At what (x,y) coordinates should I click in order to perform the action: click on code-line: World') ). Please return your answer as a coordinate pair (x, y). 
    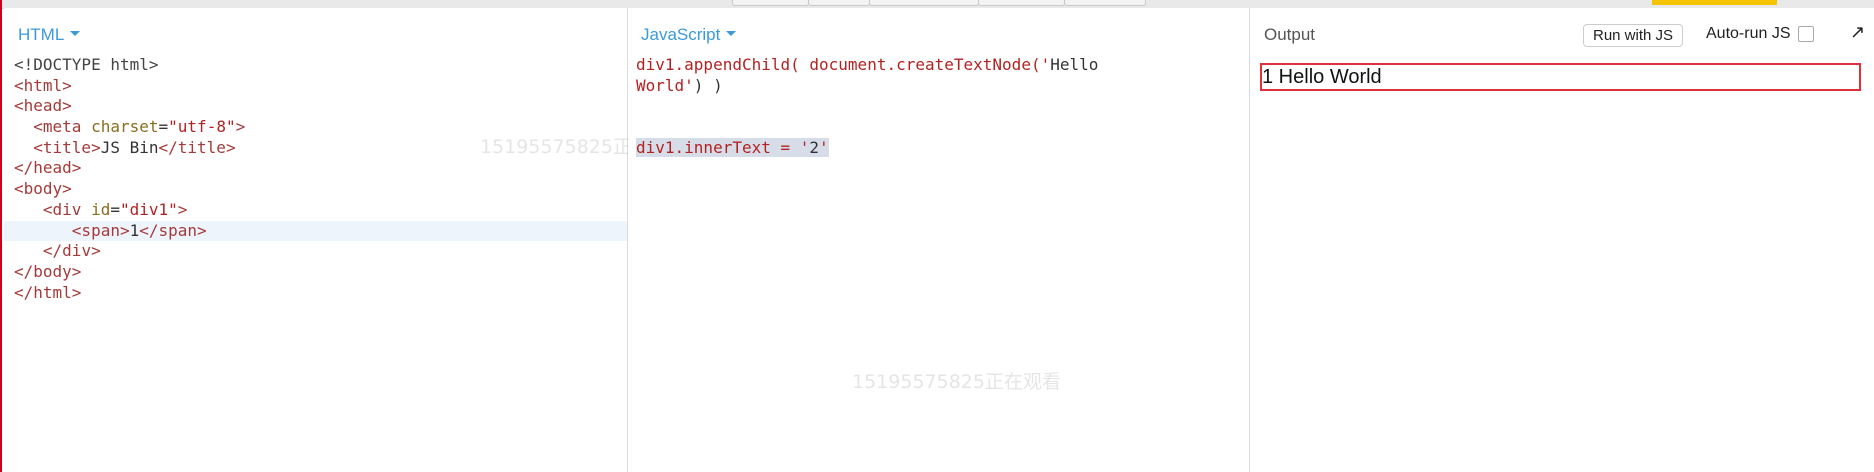
    Looking at the image, I should click on (938, 86).